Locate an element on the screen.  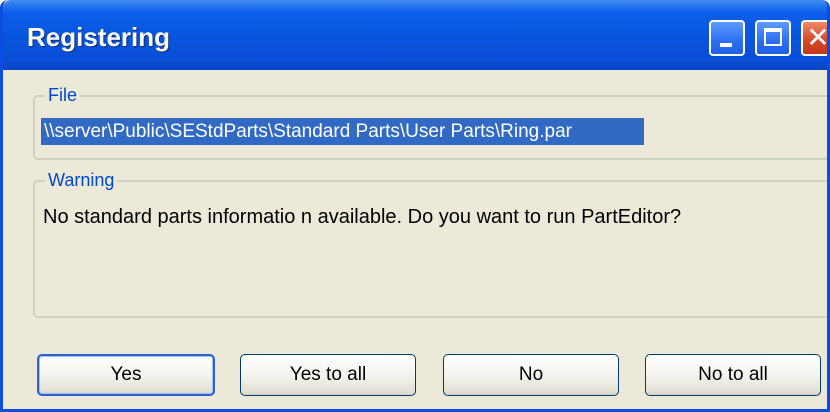
file-group-label: File is located at coordinates (63, 95).